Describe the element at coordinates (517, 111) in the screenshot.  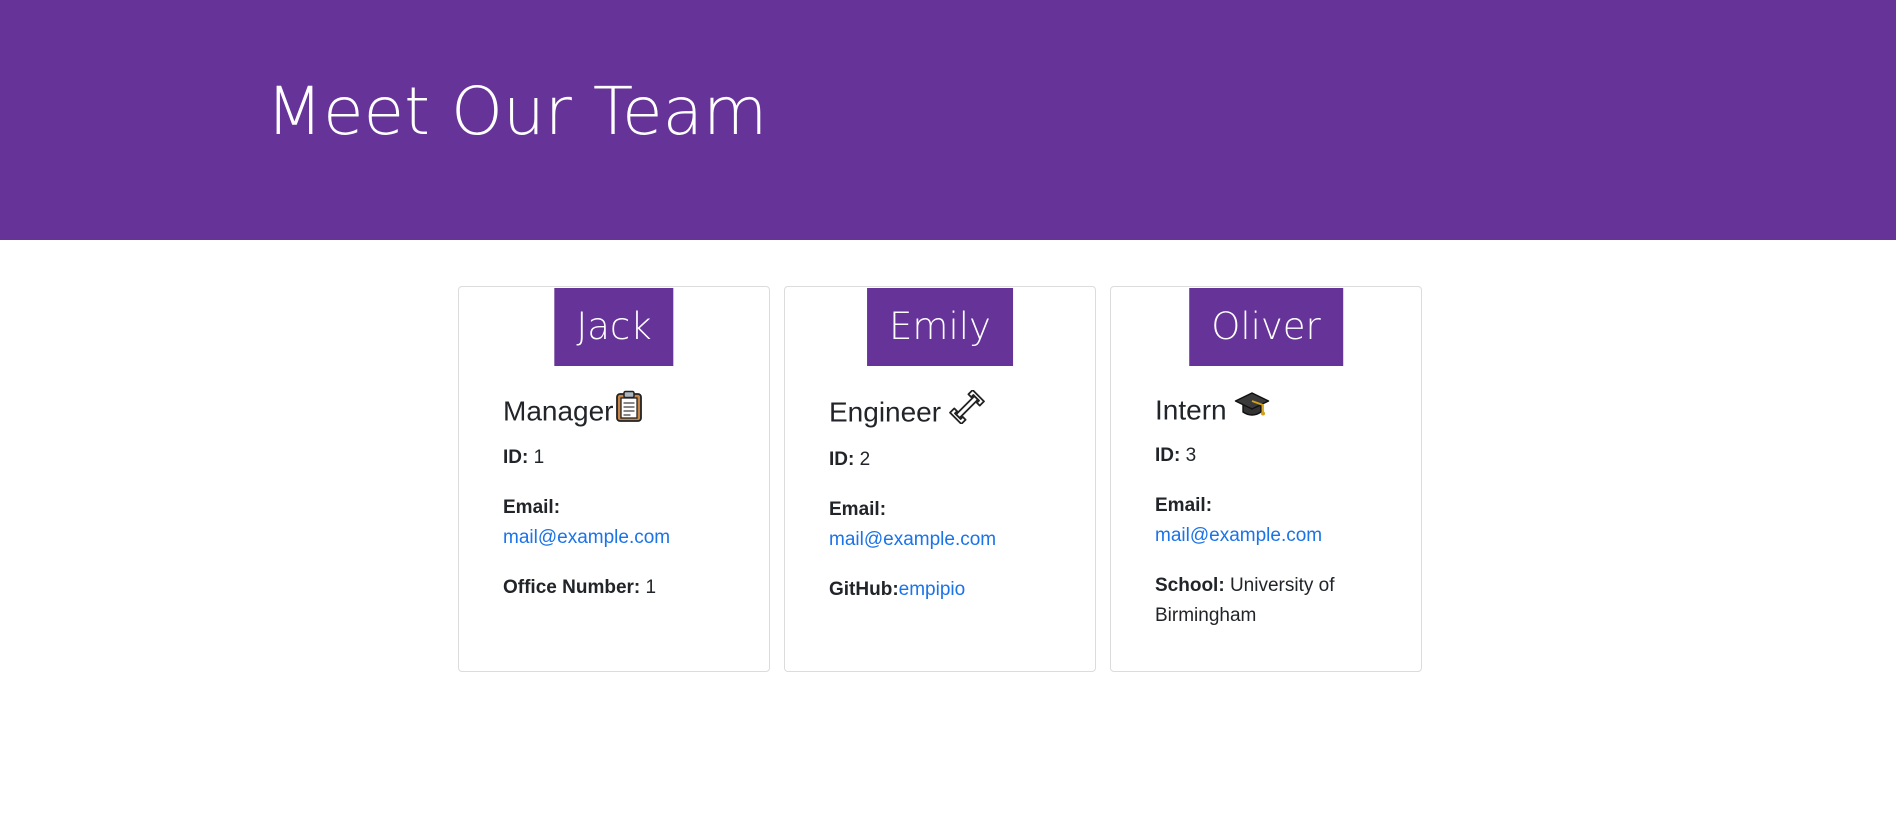
I see `page-title: Meet Our Team` at that location.